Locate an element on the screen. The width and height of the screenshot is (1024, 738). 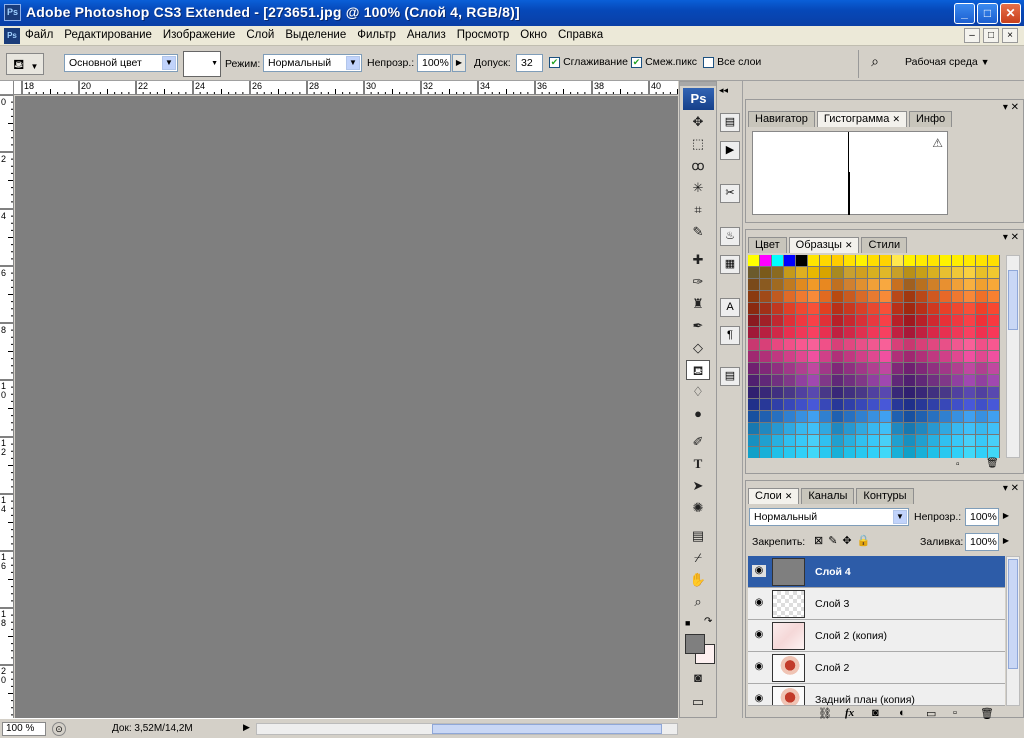
crop-tool-icon: ⌗ is located at coordinates (698, 210).